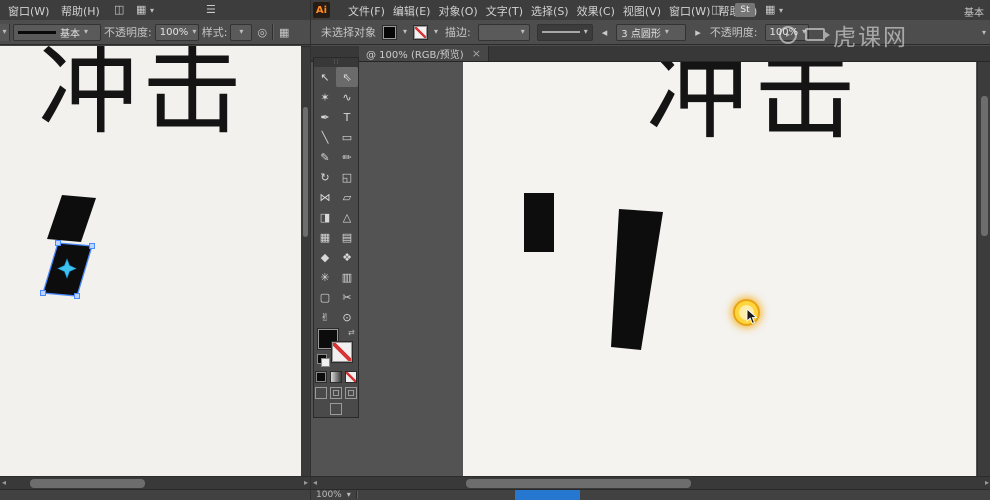 The width and height of the screenshot is (990, 500). Describe the element at coordinates (424, 53) in the screenshot. I see `document-tab: @ 100% (RGB/预览) ×` at that location.